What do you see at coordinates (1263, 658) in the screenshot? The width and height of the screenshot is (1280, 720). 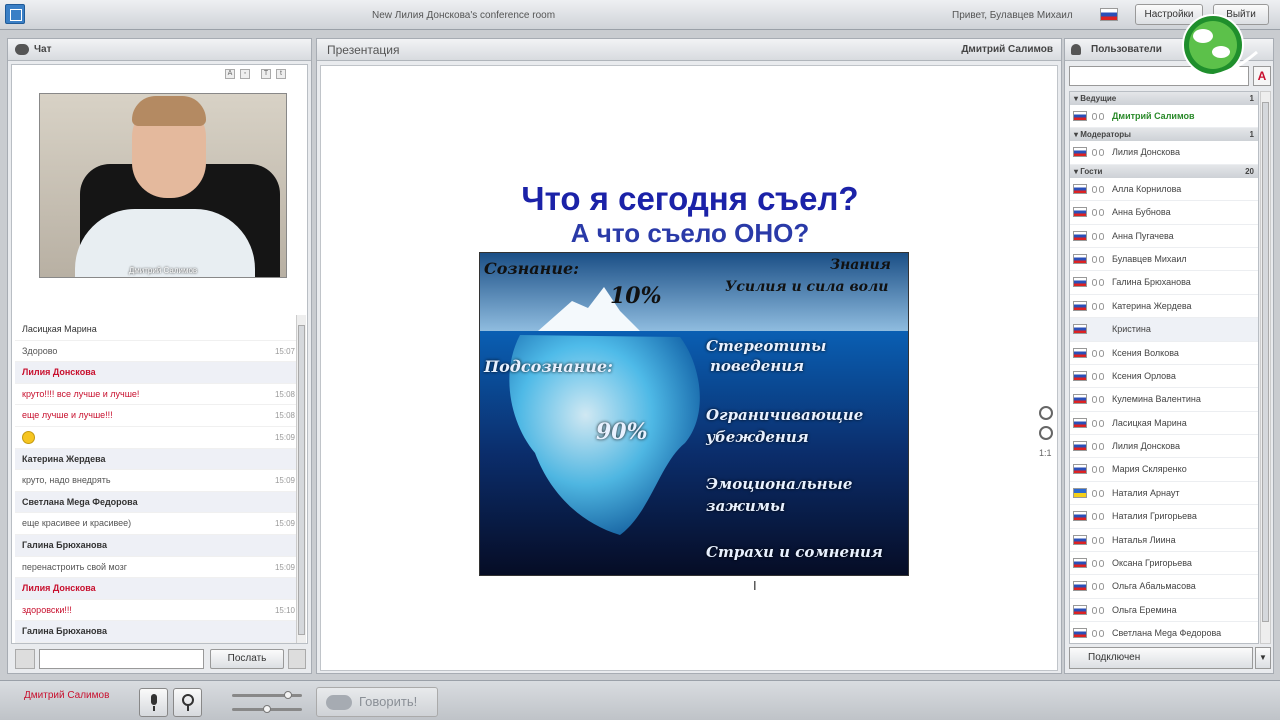 I see `chevron-down-icon: ▼` at bounding box center [1263, 658].